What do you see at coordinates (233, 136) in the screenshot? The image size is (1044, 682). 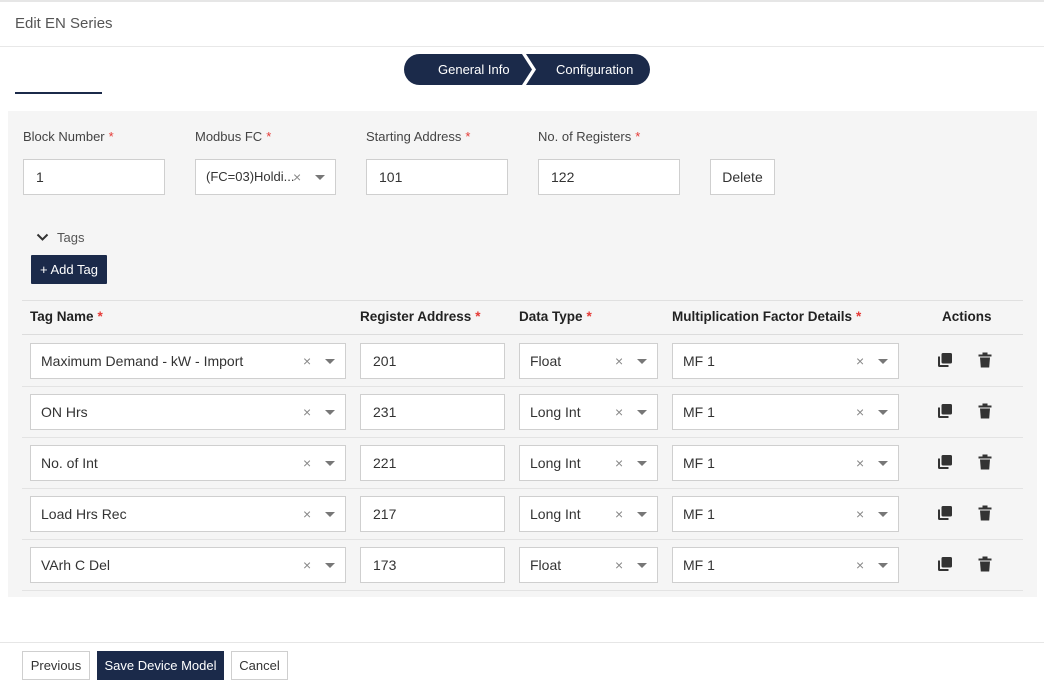 I see `modbus-fc-label: Modbus FC *` at bounding box center [233, 136].